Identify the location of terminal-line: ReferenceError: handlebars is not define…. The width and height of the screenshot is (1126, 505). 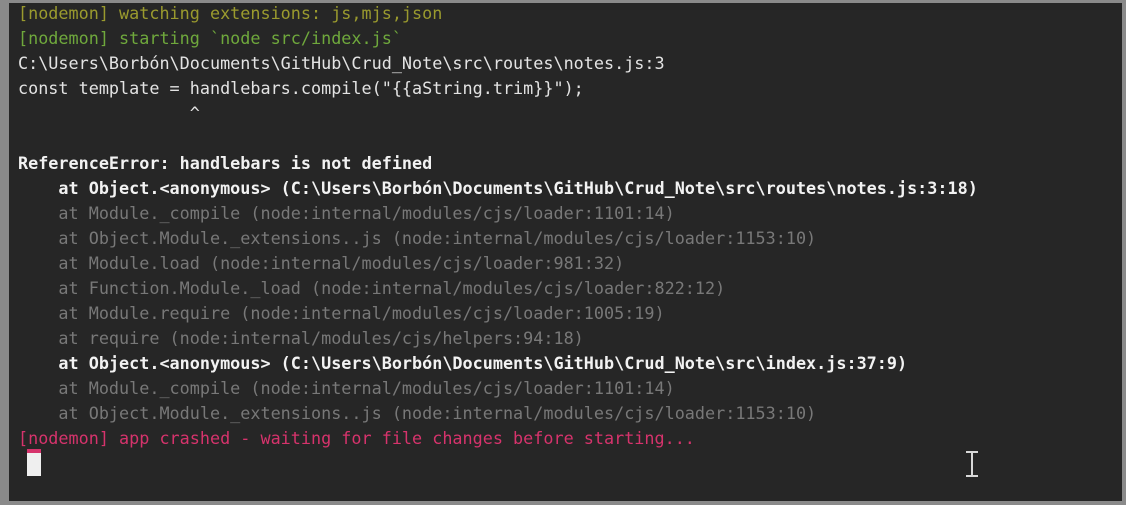
(225, 163).